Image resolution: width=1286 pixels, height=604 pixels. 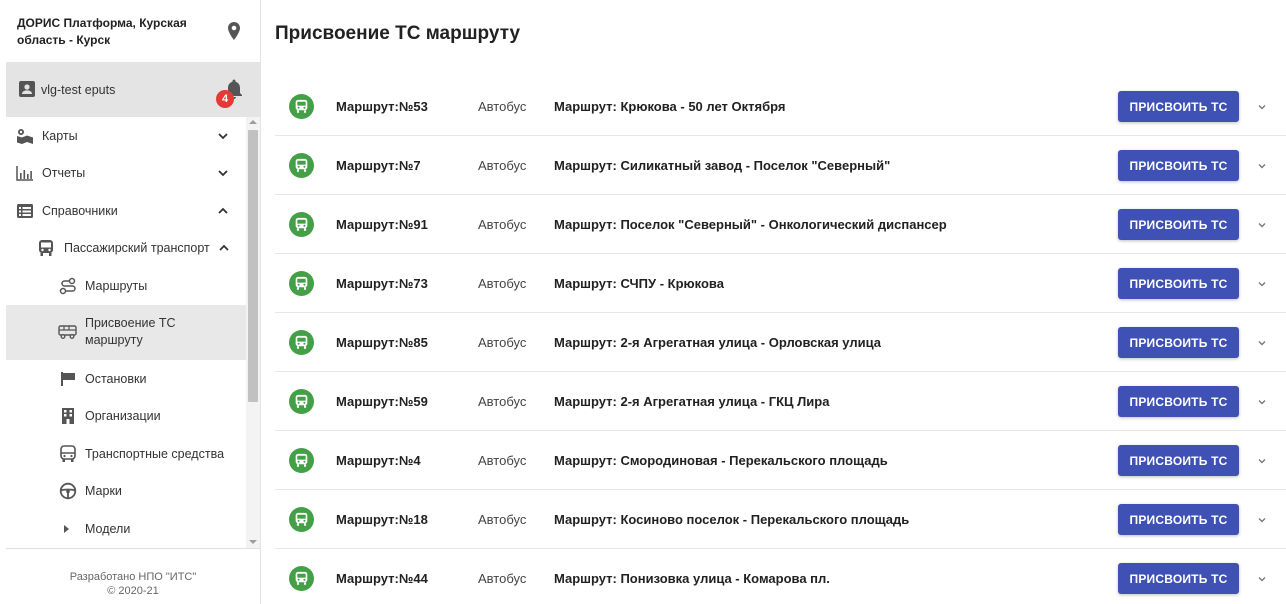 What do you see at coordinates (60, 136) in the screenshot?
I see `sidebar-item-label: Карты` at bounding box center [60, 136].